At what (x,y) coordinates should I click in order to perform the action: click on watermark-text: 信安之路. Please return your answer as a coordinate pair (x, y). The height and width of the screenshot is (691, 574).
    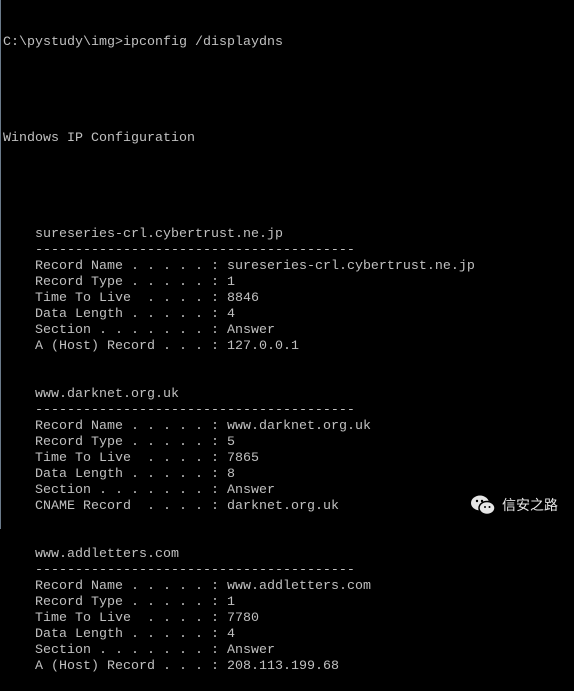
    Looking at the image, I should click on (530, 506).